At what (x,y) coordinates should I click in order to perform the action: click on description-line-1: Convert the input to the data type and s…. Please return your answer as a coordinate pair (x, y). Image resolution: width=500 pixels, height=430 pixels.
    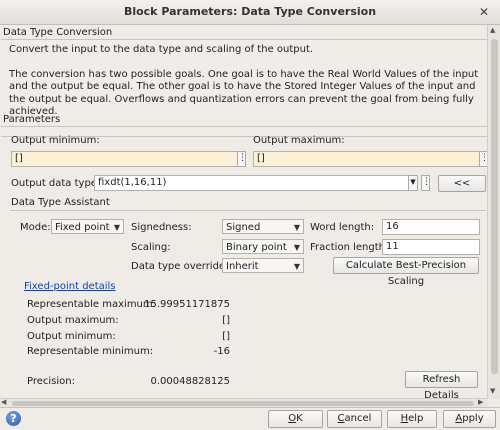
    Looking at the image, I should click on (161, 49).